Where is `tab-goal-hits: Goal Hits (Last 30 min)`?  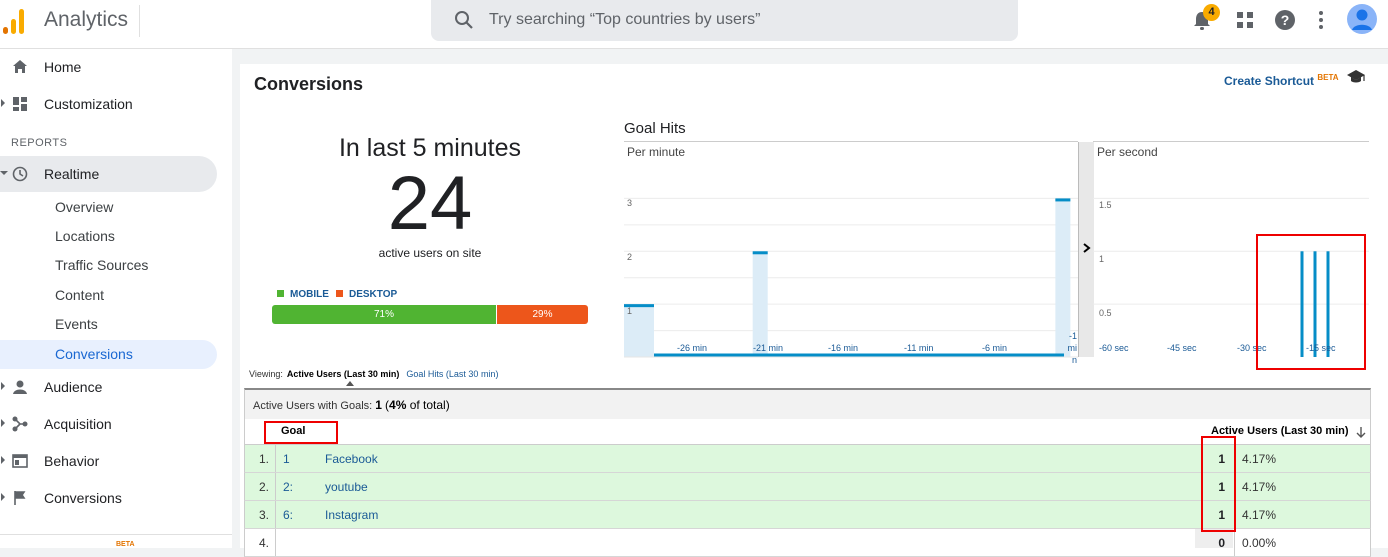 tab-goal-hits: Goal Hits (Last 30 min) is located at coordinates (452, 374).